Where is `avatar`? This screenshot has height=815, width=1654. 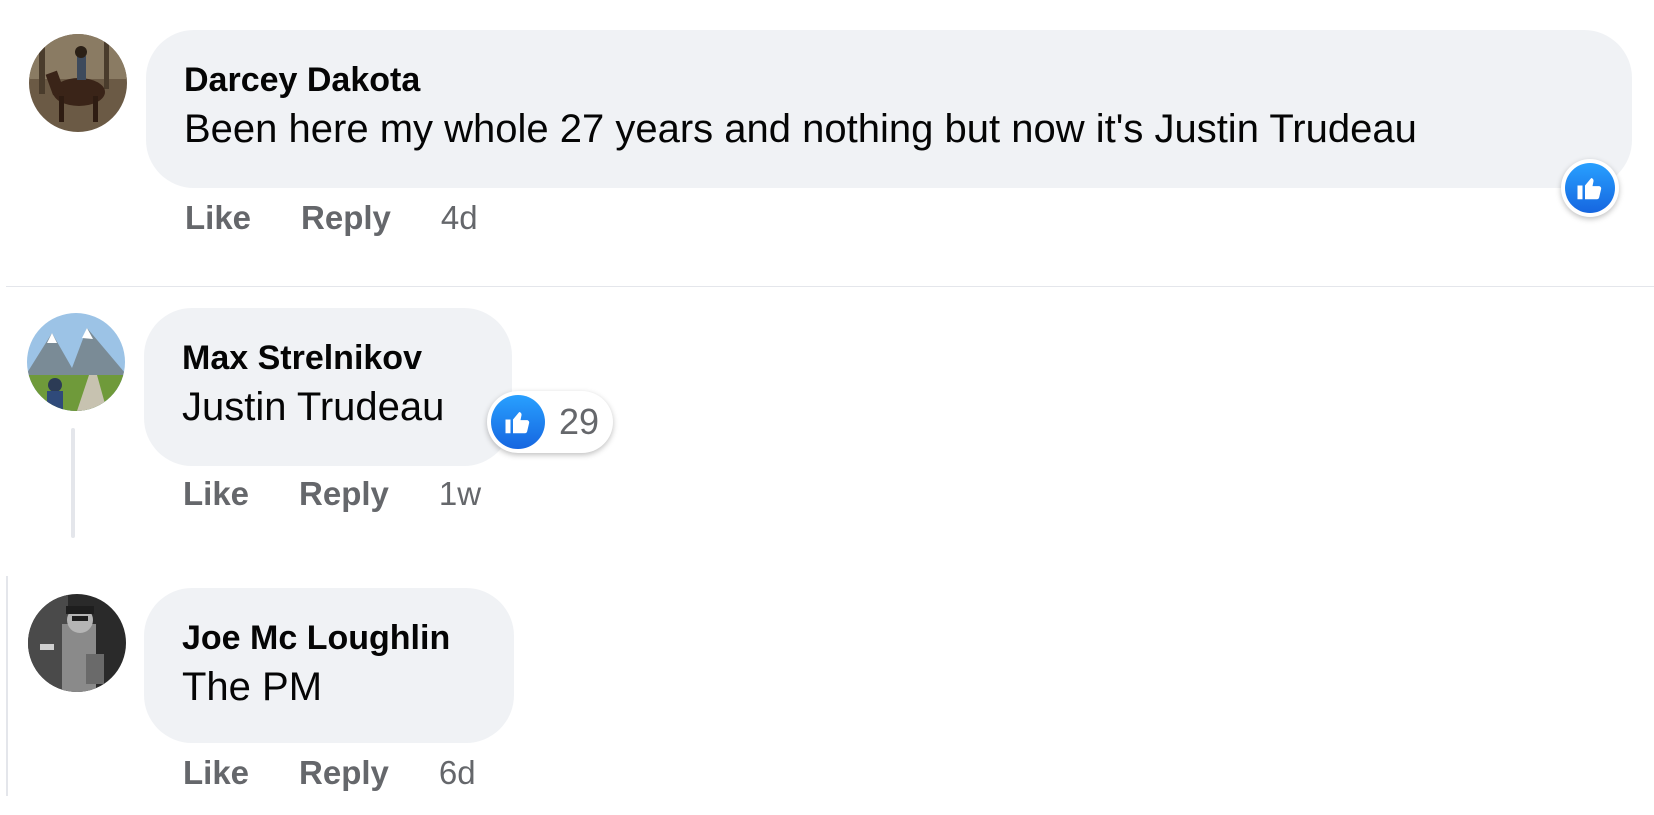
avatar is located at coordinates (77, 643).